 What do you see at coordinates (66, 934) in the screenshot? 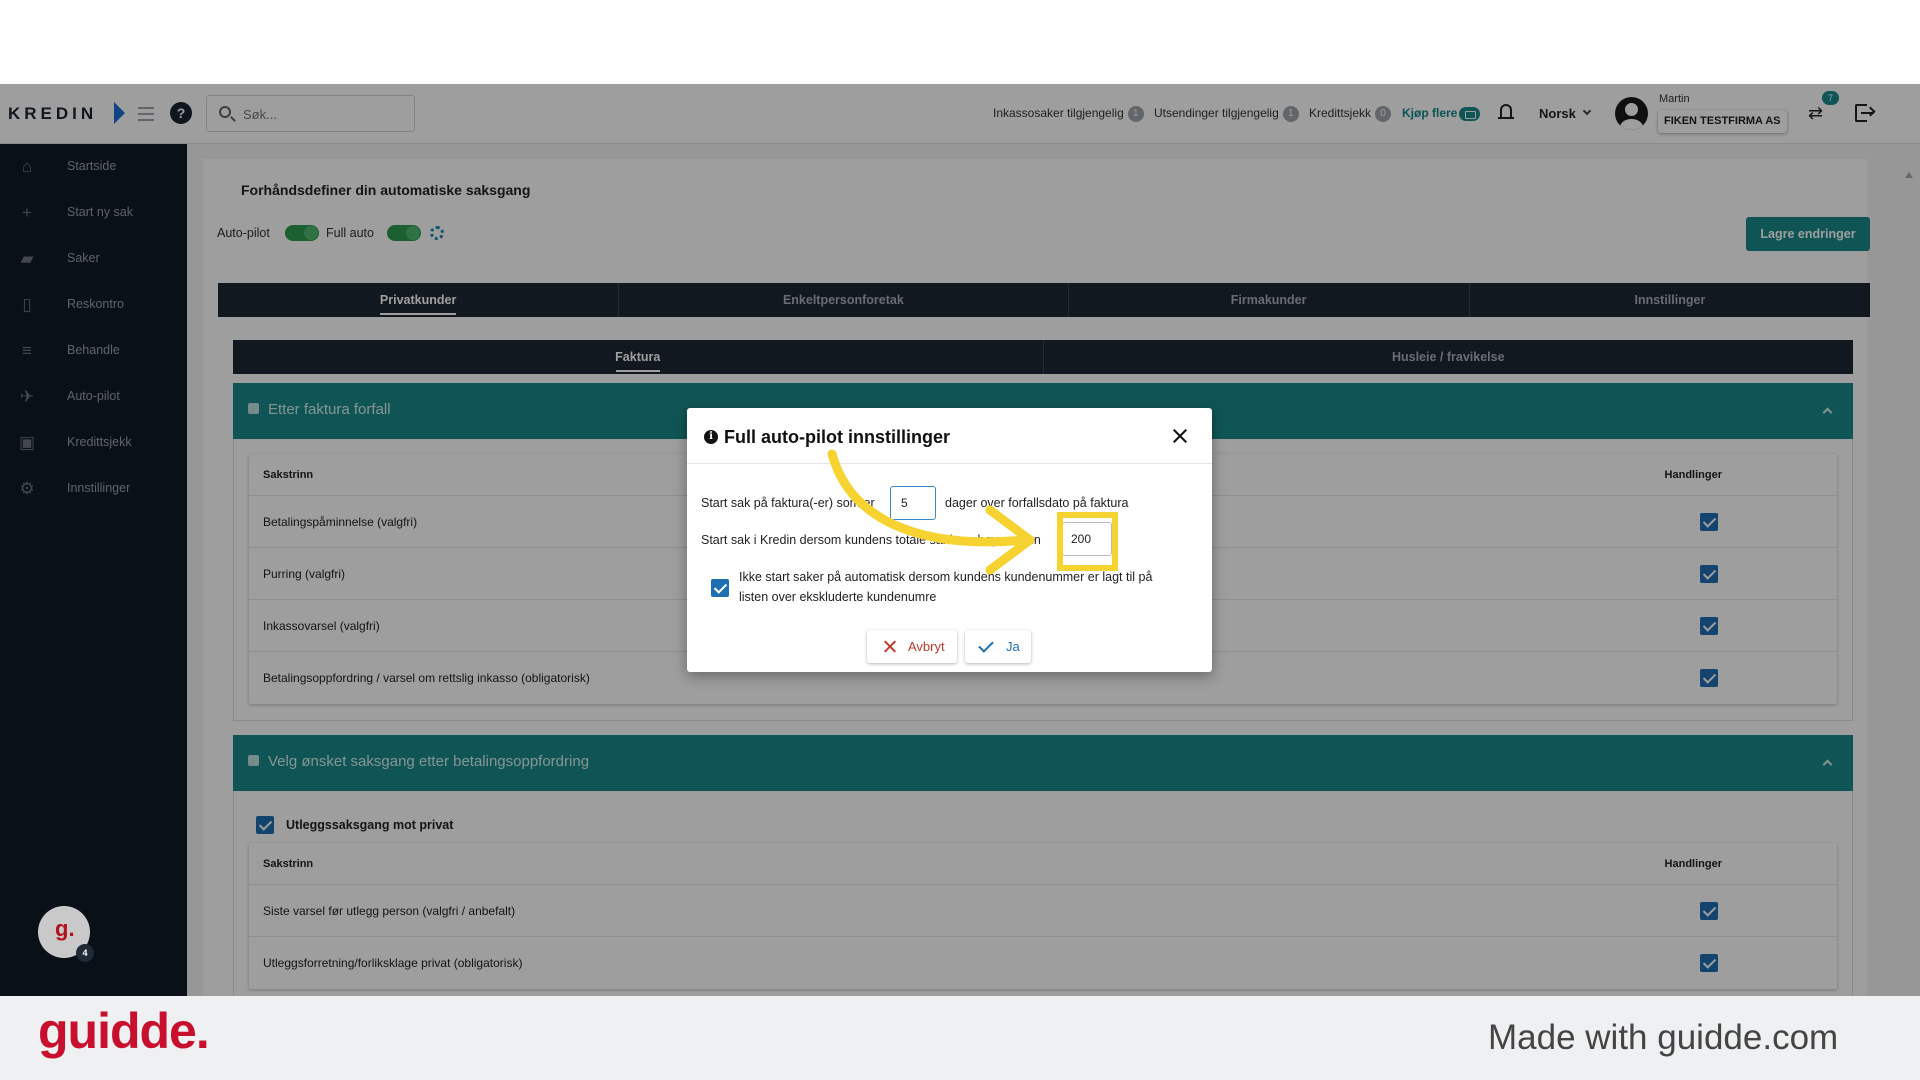
I see `guidde-avatar: g. 4` at bounding box center [66, 934].